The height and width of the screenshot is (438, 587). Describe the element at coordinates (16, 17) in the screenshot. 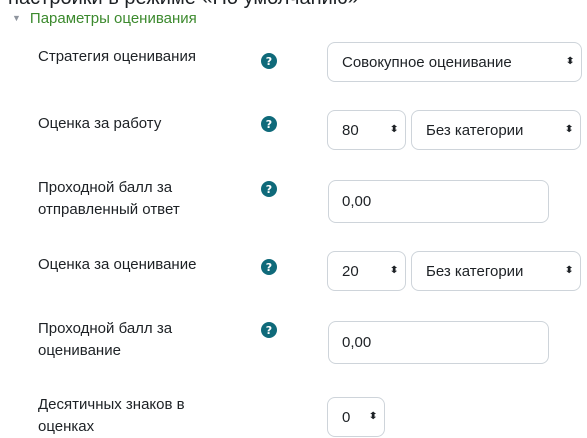

I see `collapse-caret-icon: ▼` at that location.